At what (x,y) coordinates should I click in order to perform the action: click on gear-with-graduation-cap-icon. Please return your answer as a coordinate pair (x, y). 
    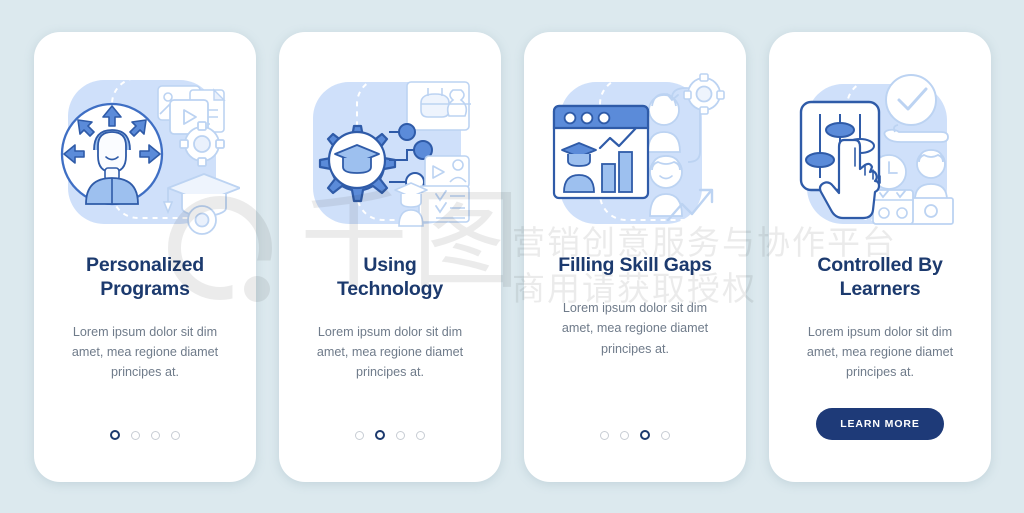
    Looking at the image, I should click on (392, 152).